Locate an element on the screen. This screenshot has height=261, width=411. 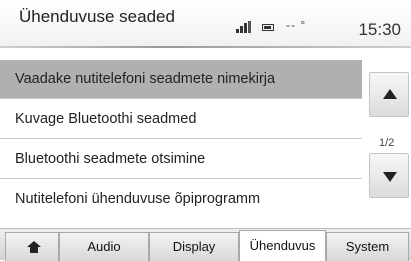
menu-item-bluetooth-devices: Kuvage Bluetoothi seadmed is located at coordinates (181, 119).